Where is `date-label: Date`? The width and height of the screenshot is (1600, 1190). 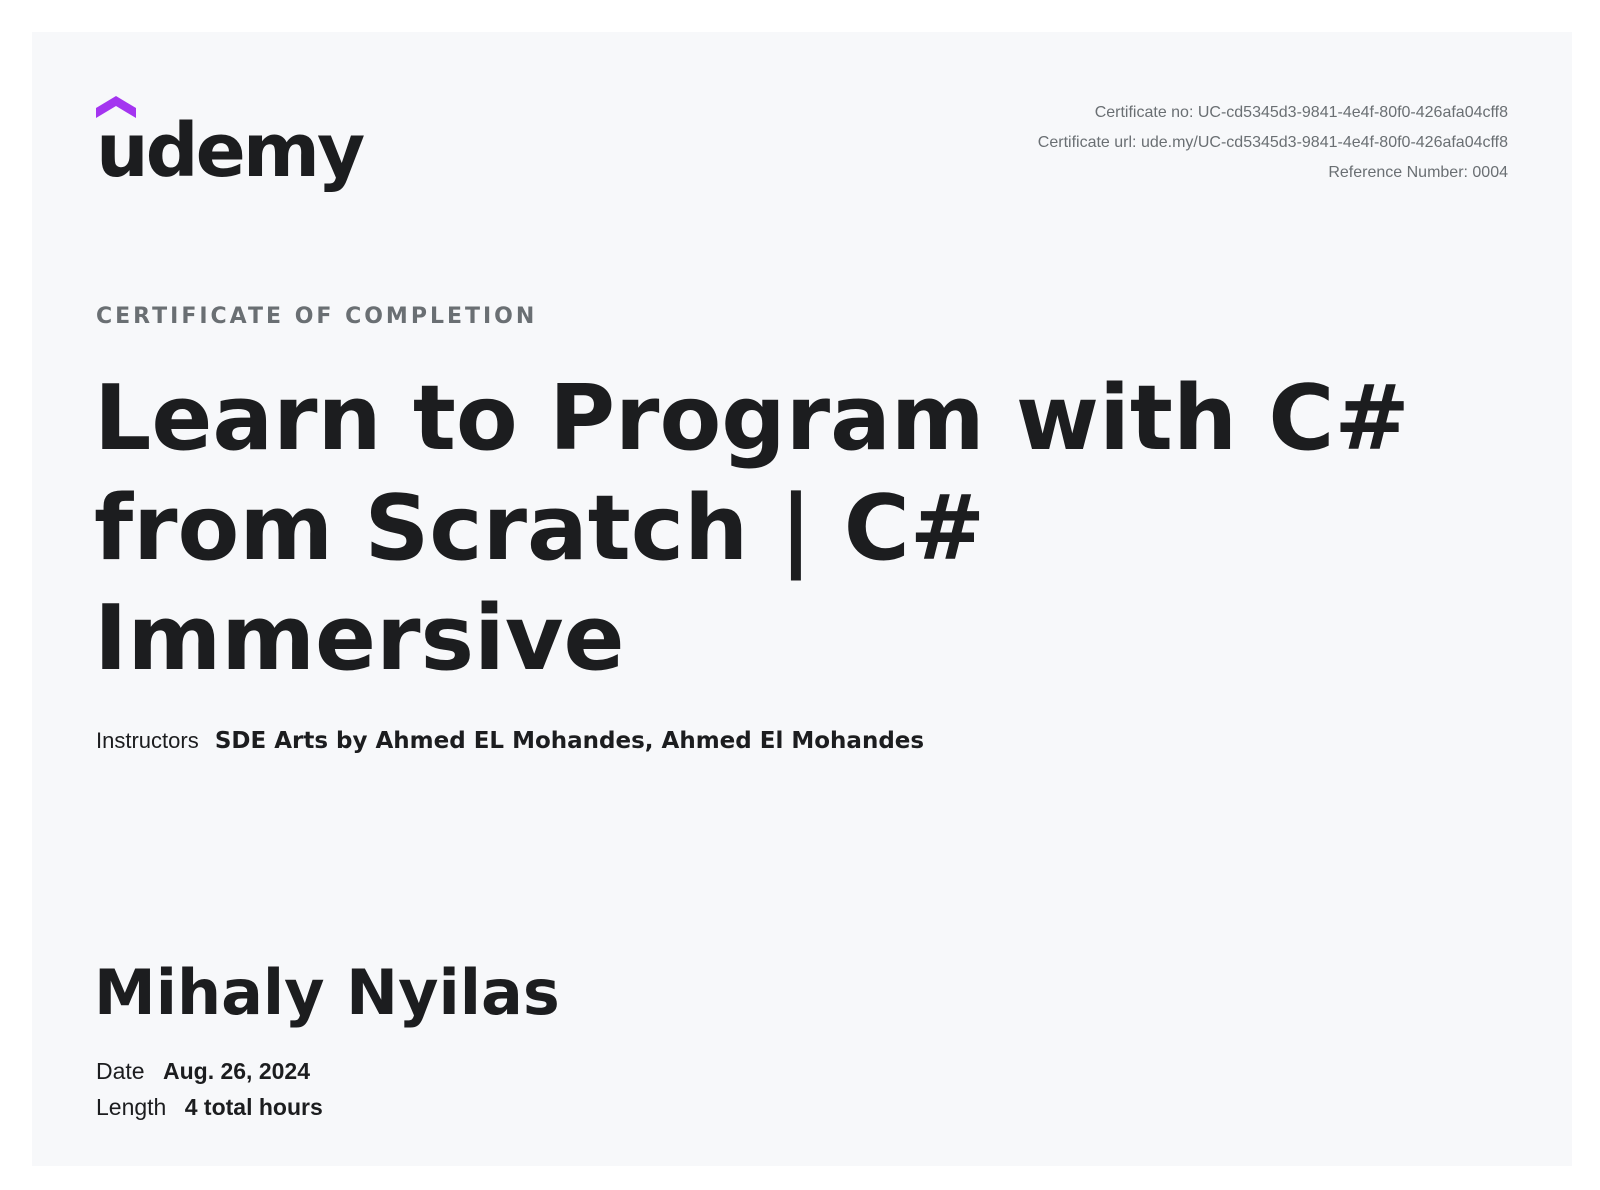 date-label: Date is located at coordinates (120, 1071).